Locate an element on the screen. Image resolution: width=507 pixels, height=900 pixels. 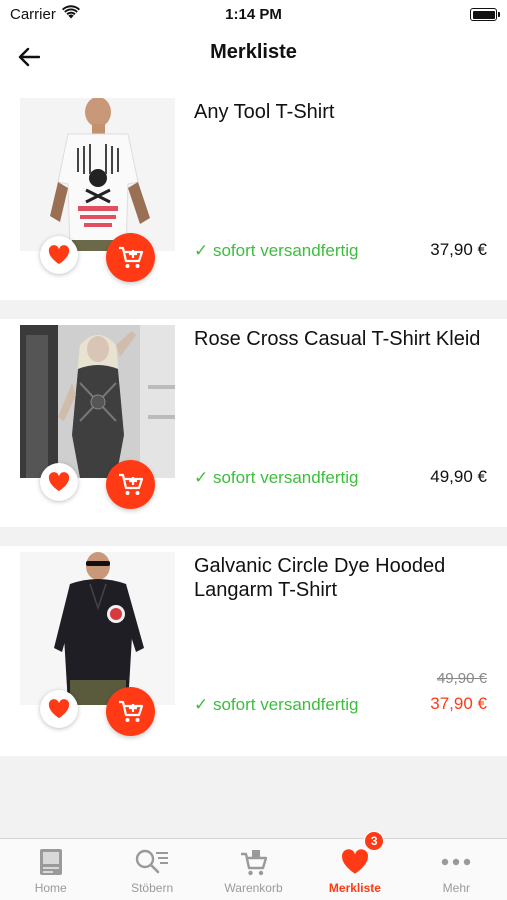
tab-home: Home is located at coordinates (50, 869).